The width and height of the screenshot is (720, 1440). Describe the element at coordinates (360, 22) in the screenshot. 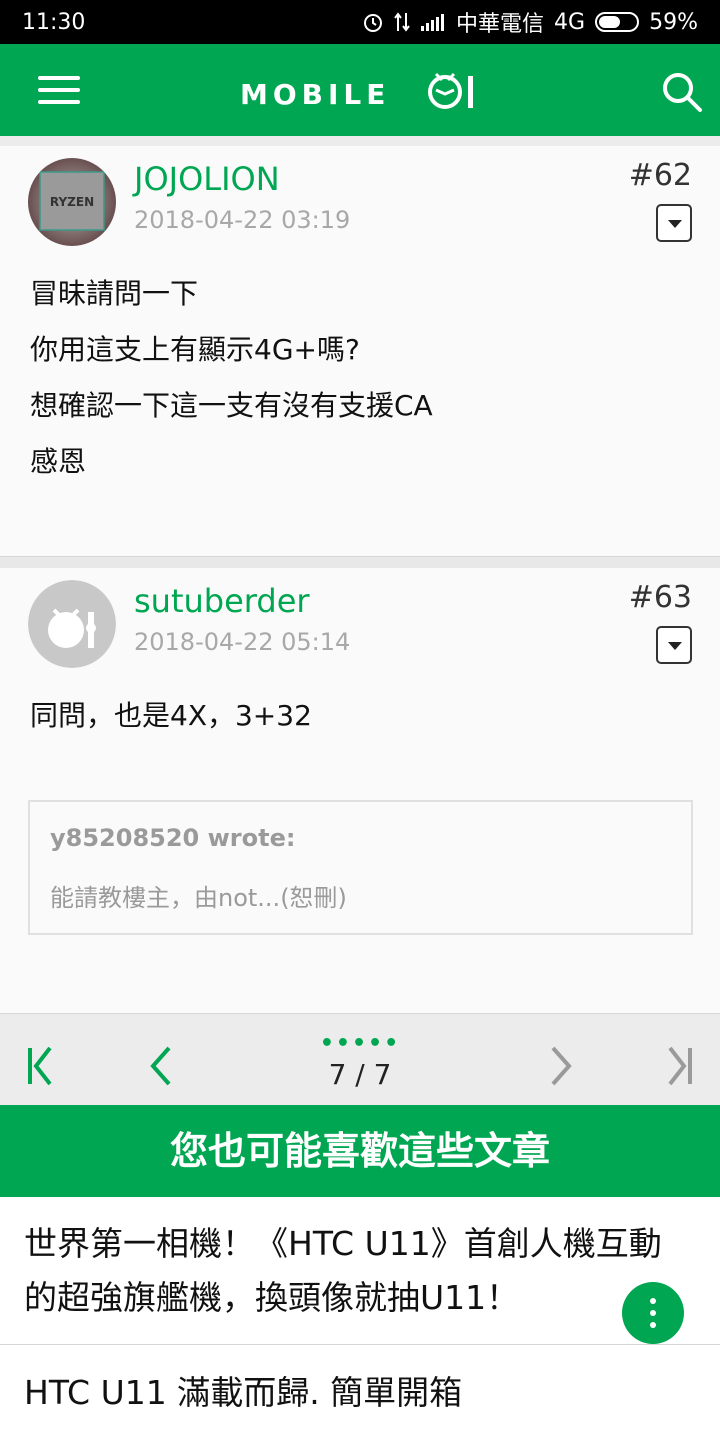

I see `status-bar: 11:30 中華電信 4G 59%` at that location.